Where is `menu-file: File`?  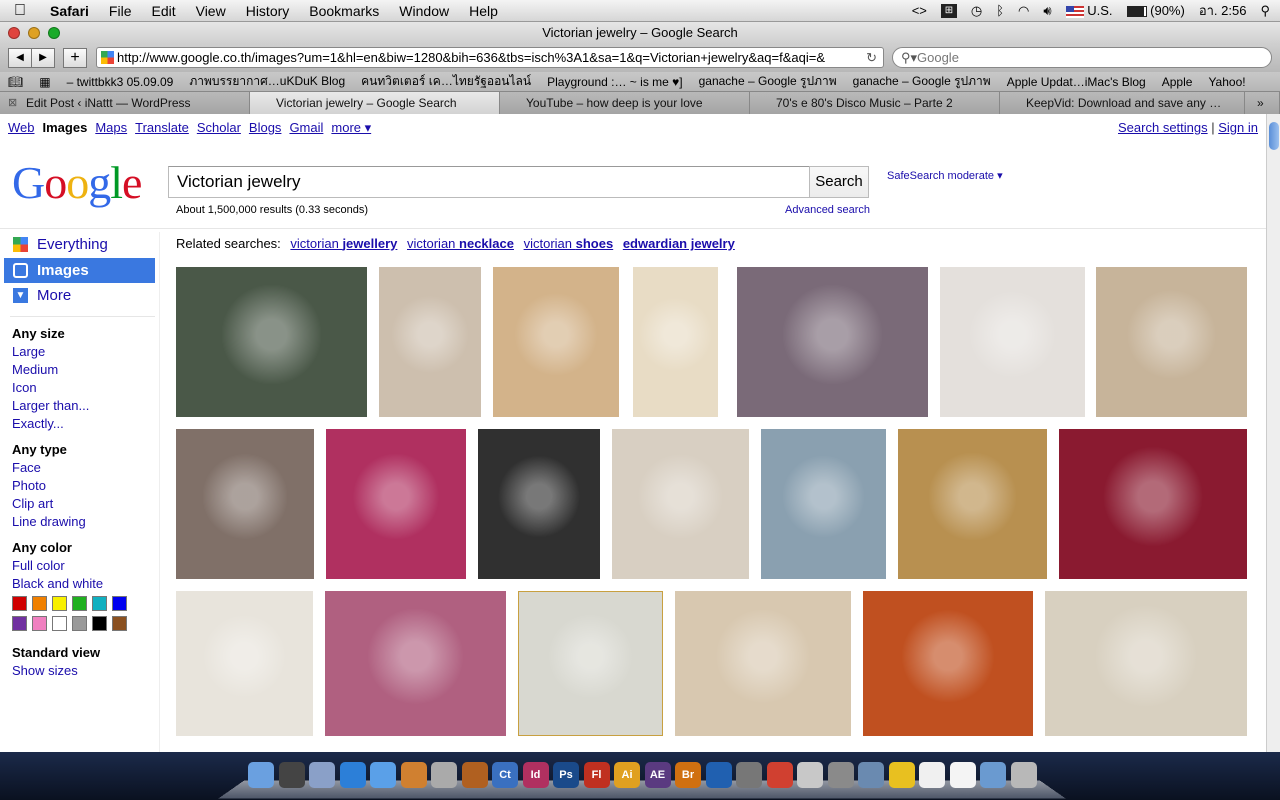 menu-file: File is located at coordinates (120, 11).